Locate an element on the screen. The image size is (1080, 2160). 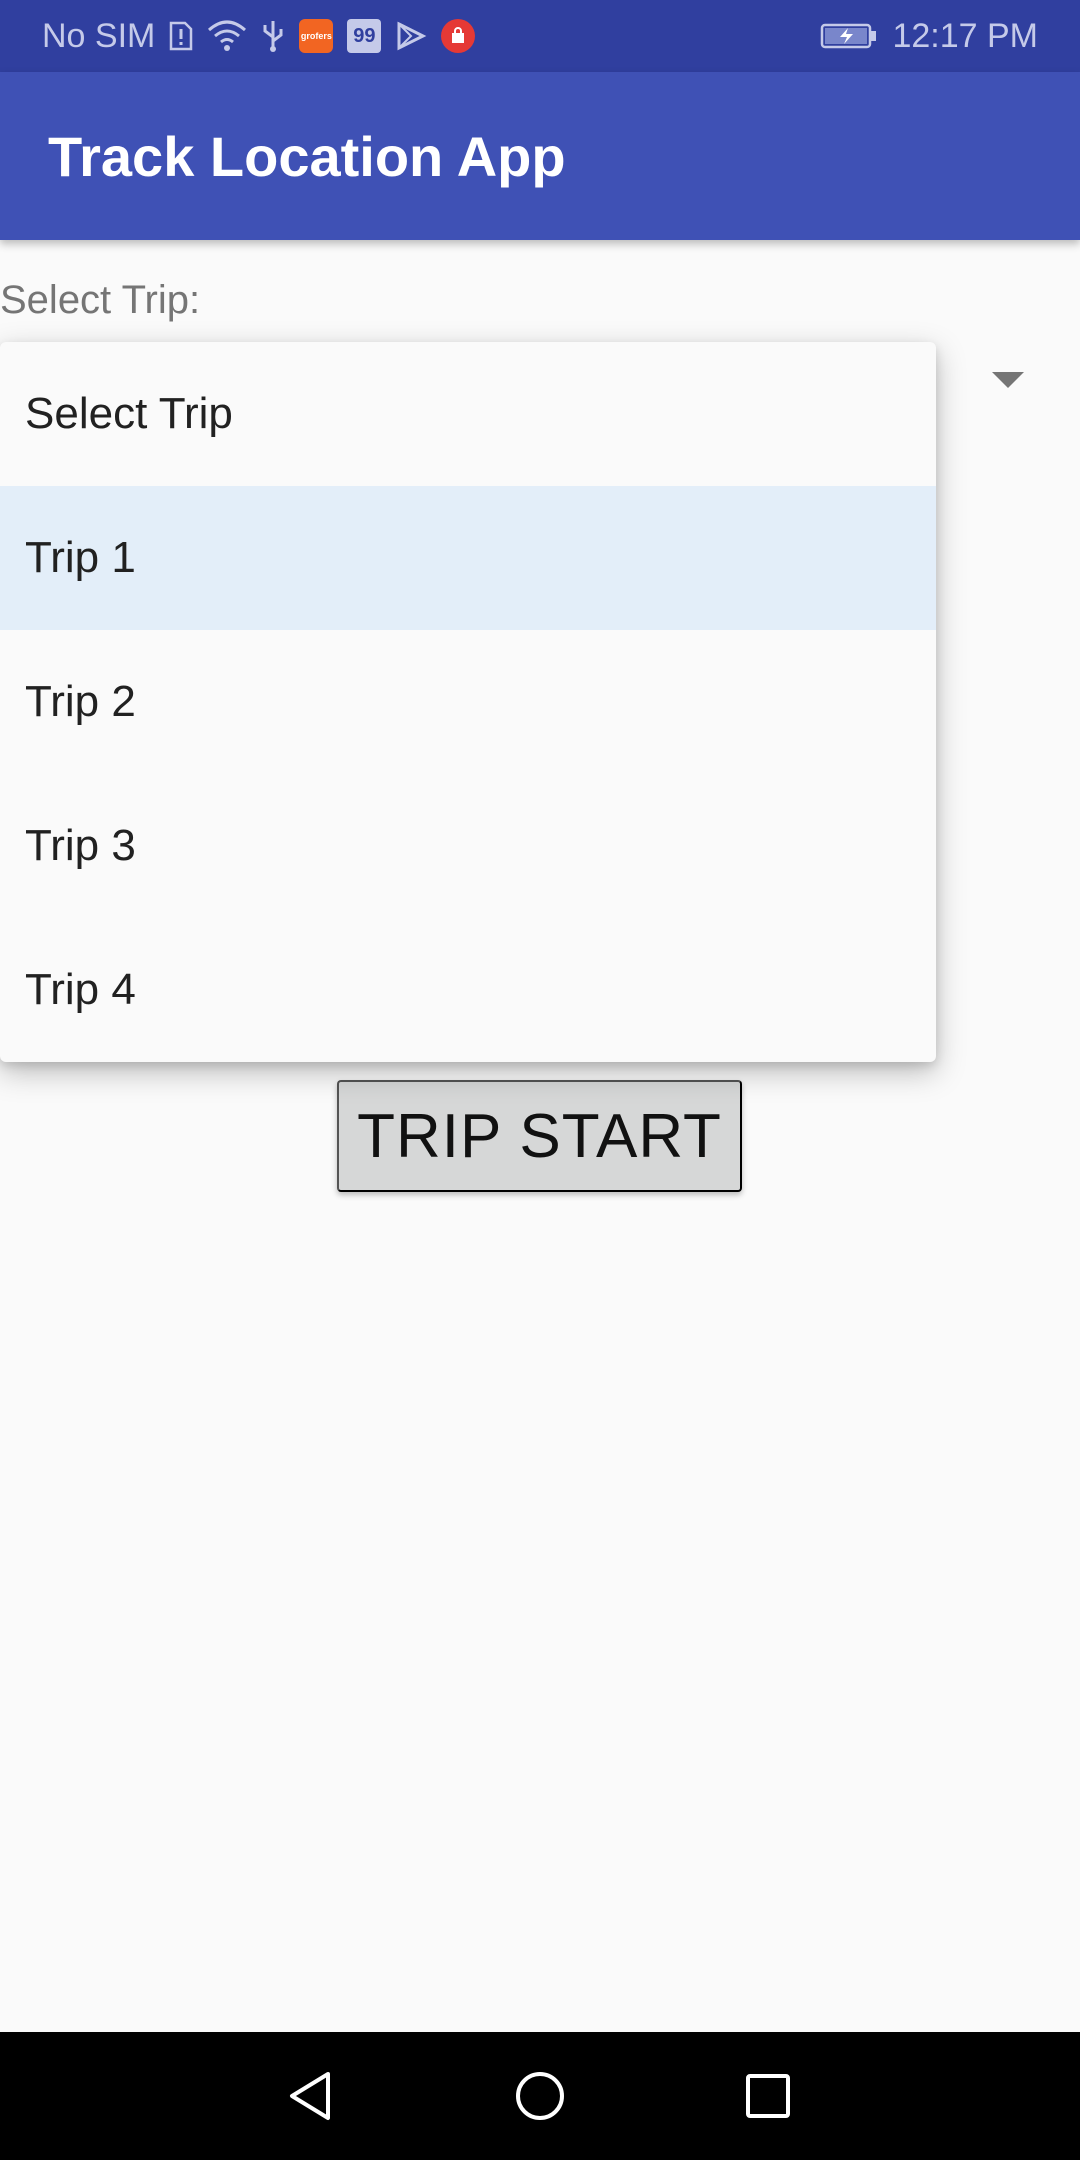
dropdown-option-trip-2: Trip 2 is located at coordinates (468, 702).